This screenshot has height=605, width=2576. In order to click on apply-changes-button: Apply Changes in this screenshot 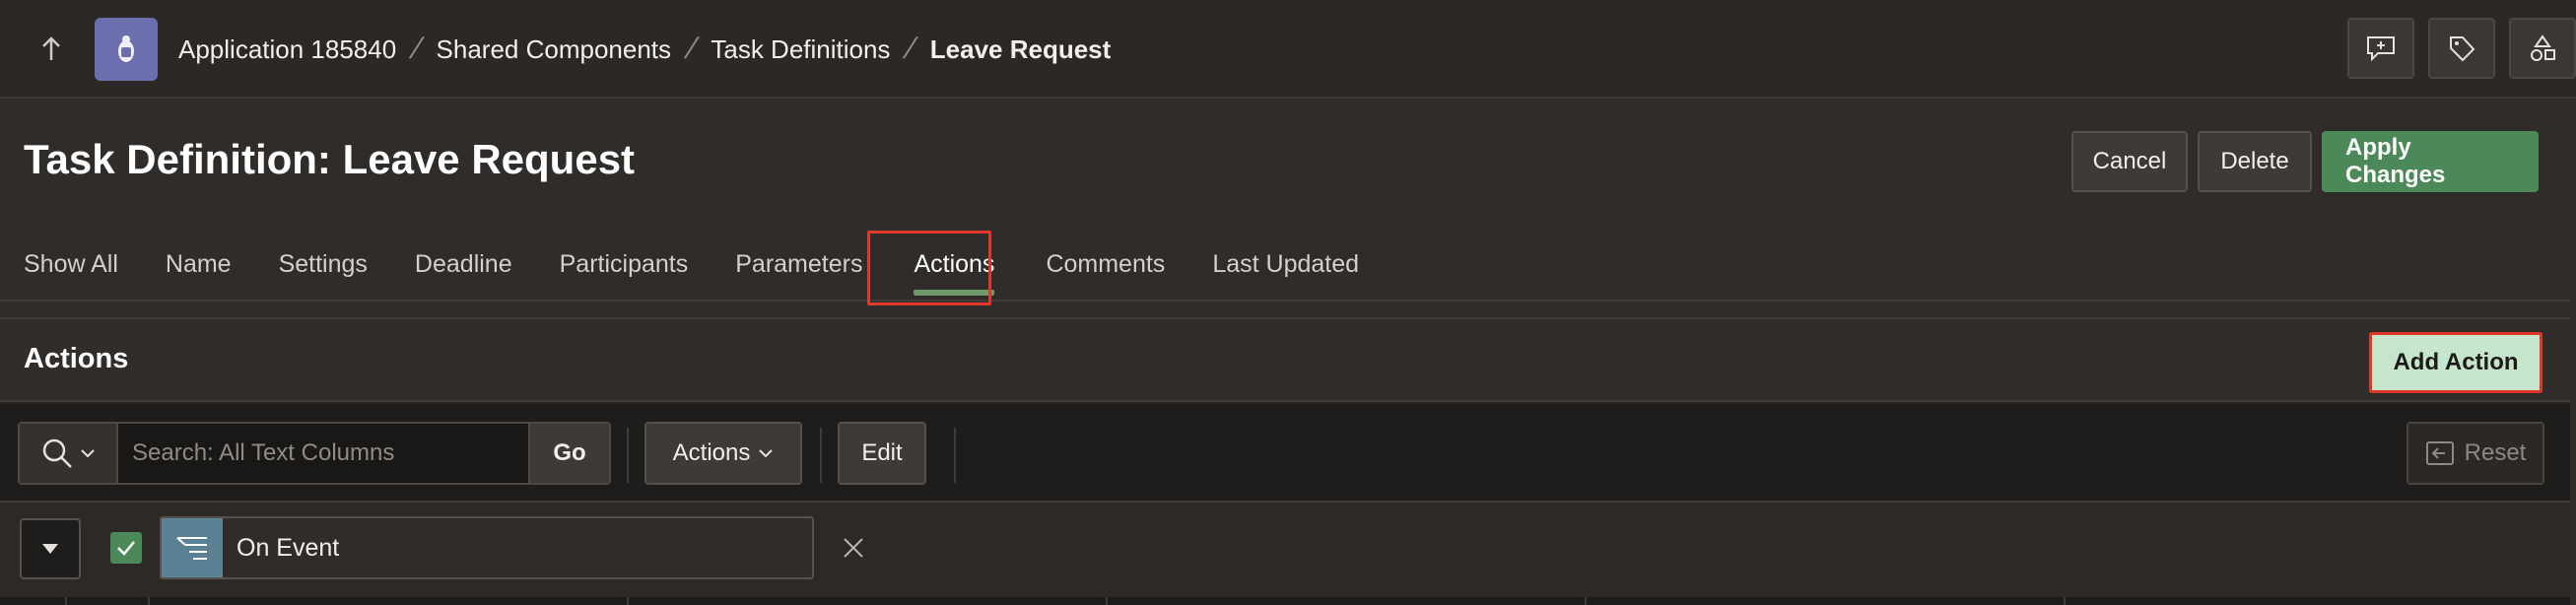, I will do `click(2430, 161)`.